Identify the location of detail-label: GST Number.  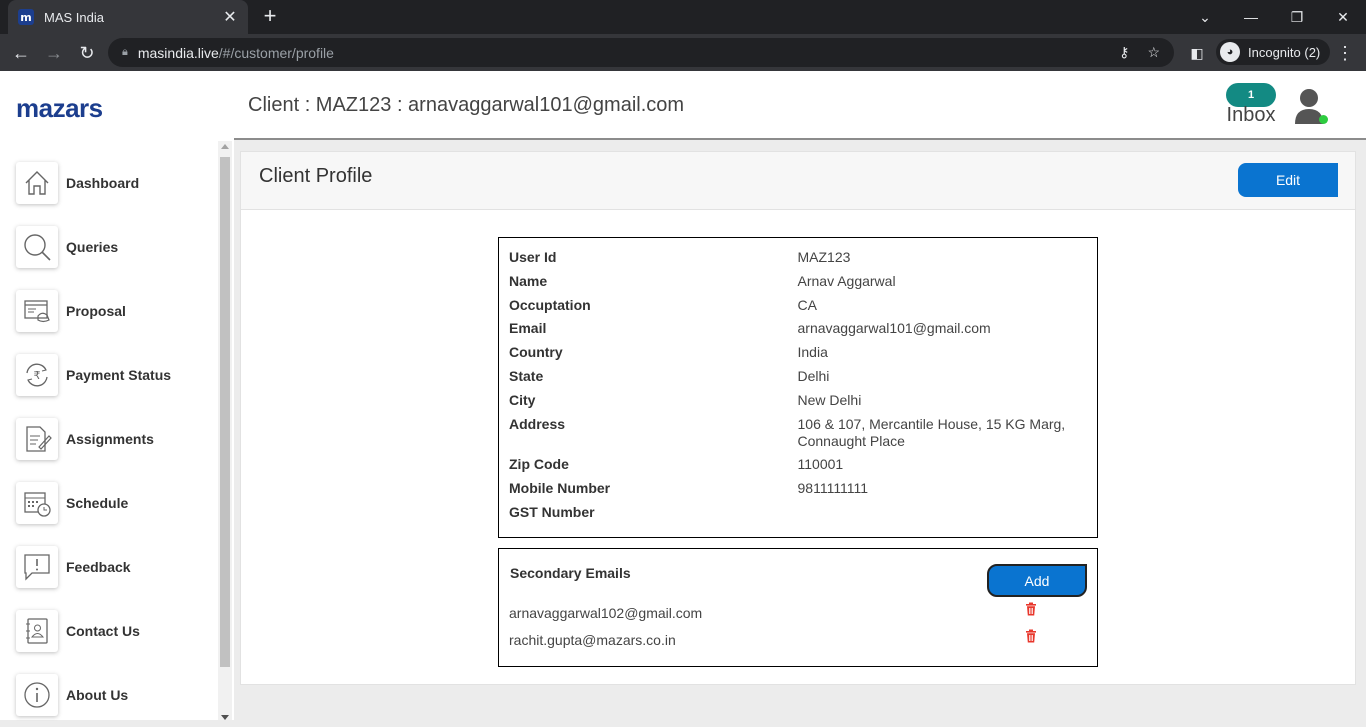
(552, 511).